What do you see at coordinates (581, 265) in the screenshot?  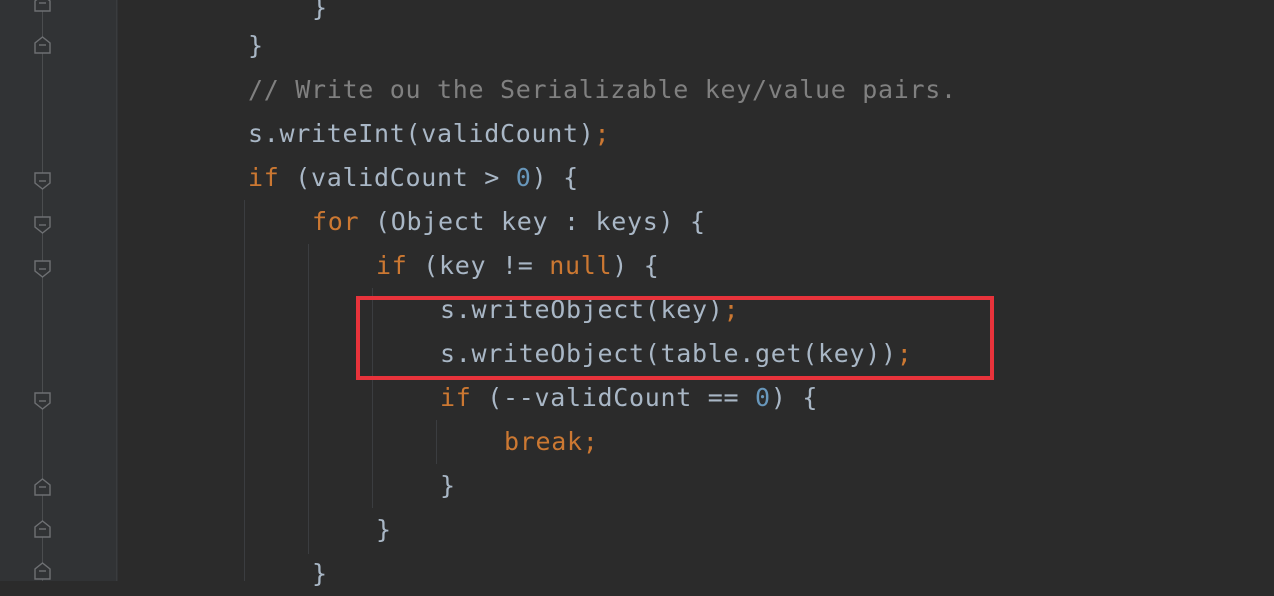 I see `code-token: null` at bounding box center [581, 265].